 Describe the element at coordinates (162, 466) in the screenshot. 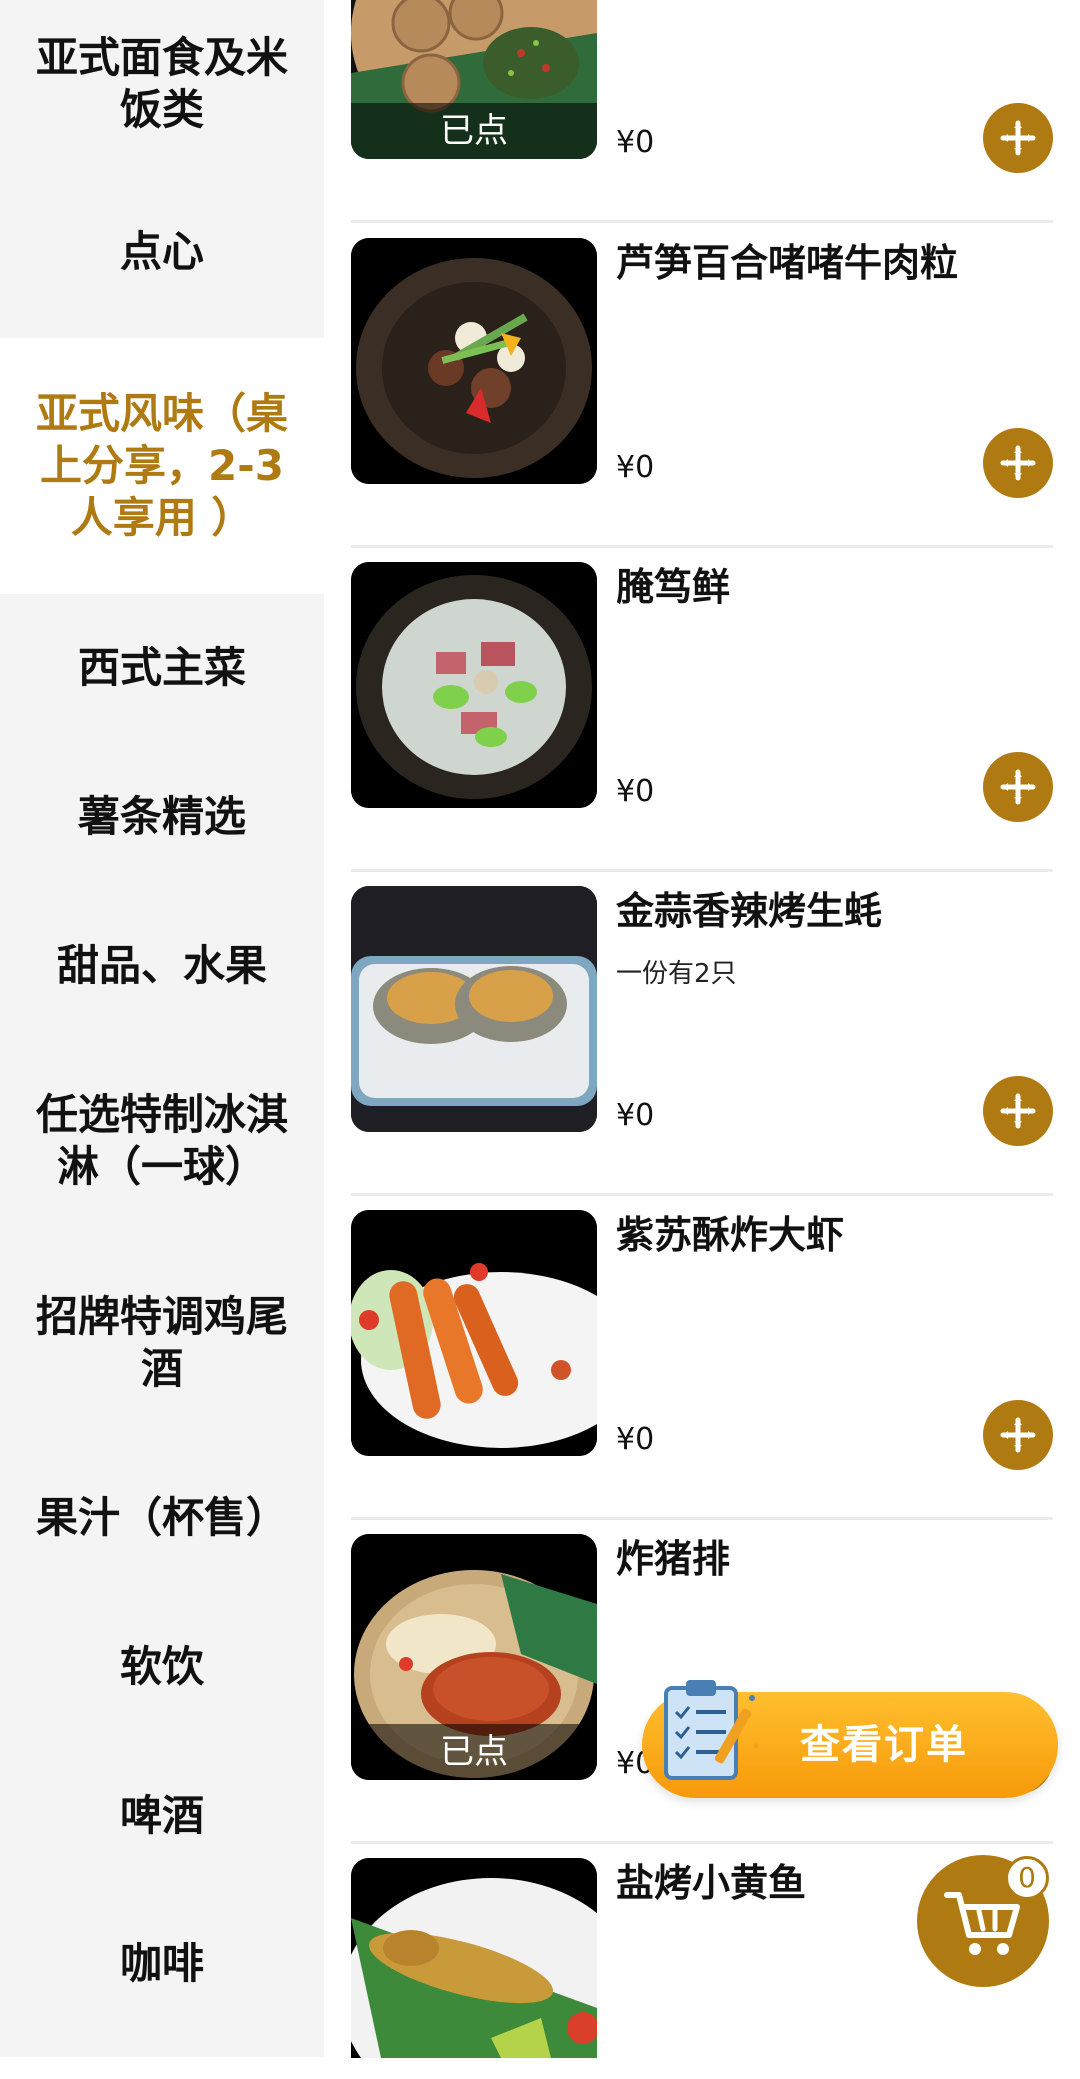

I see `category-item-active: 亚式风味（桌上分享，2-3人享用 ）` at that location.